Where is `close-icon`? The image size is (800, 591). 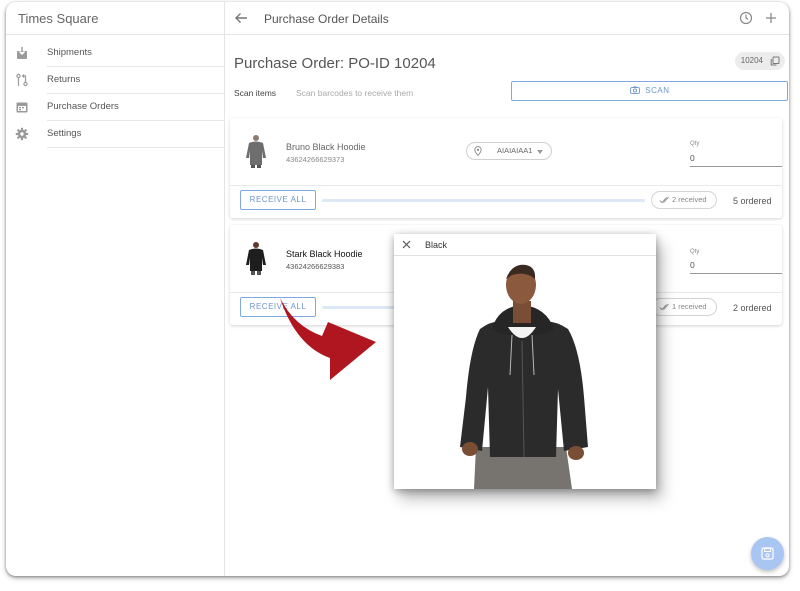 close-icon is located at coordinates (406, 244).